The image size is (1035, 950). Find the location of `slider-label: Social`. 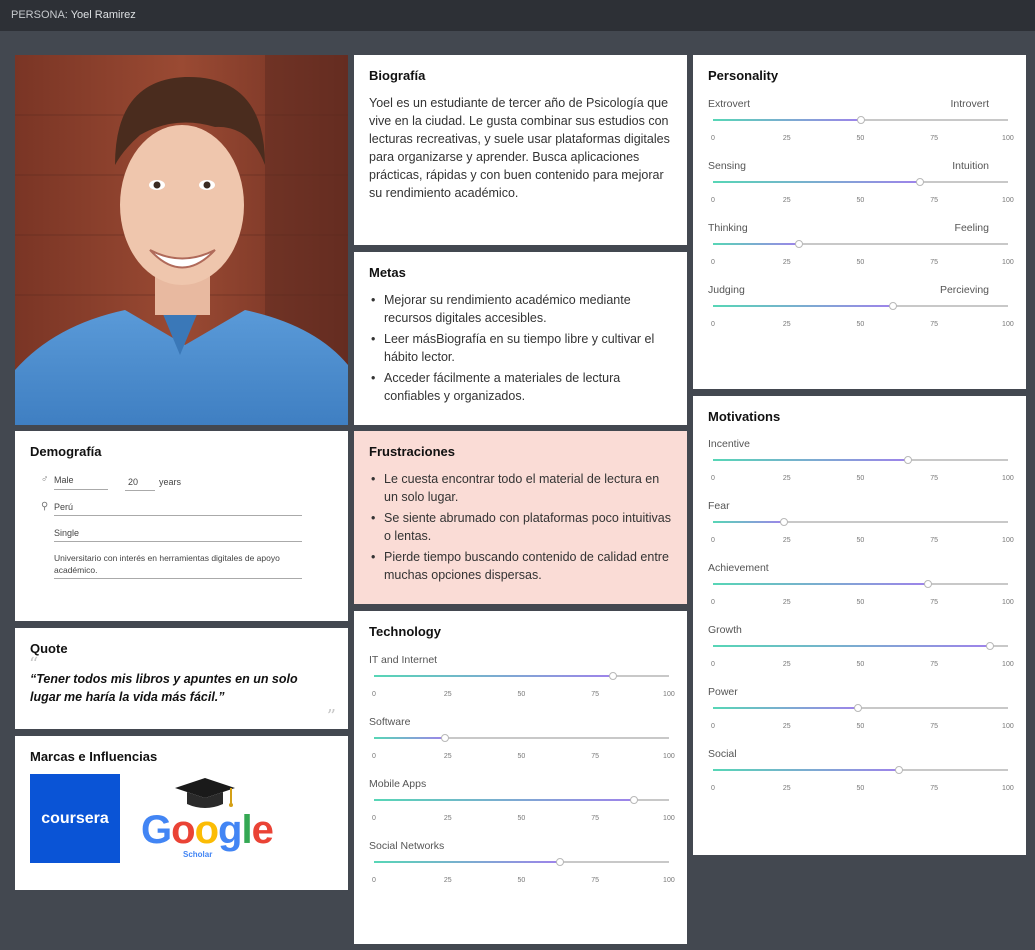

slider-label: Social is located at coordinates (722, 754).